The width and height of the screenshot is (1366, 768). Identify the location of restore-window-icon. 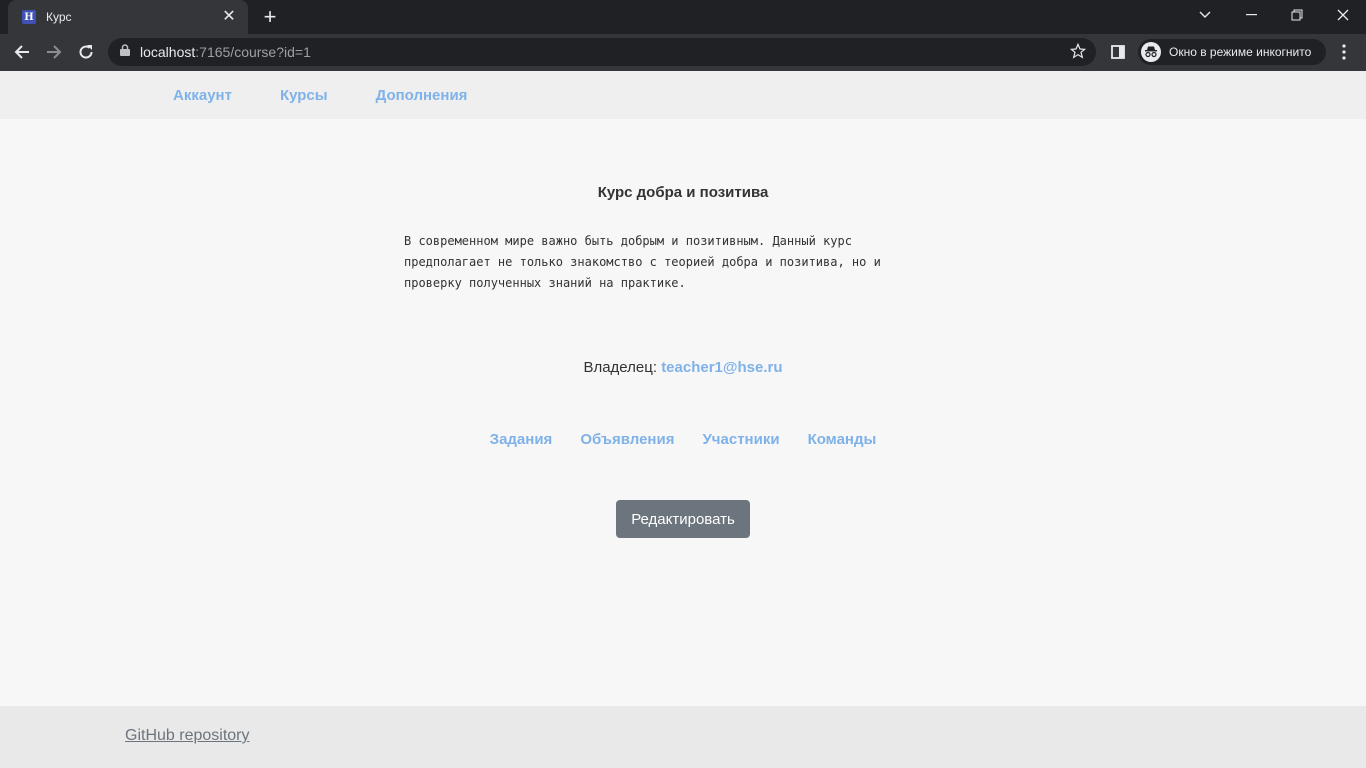
(1297, 15).